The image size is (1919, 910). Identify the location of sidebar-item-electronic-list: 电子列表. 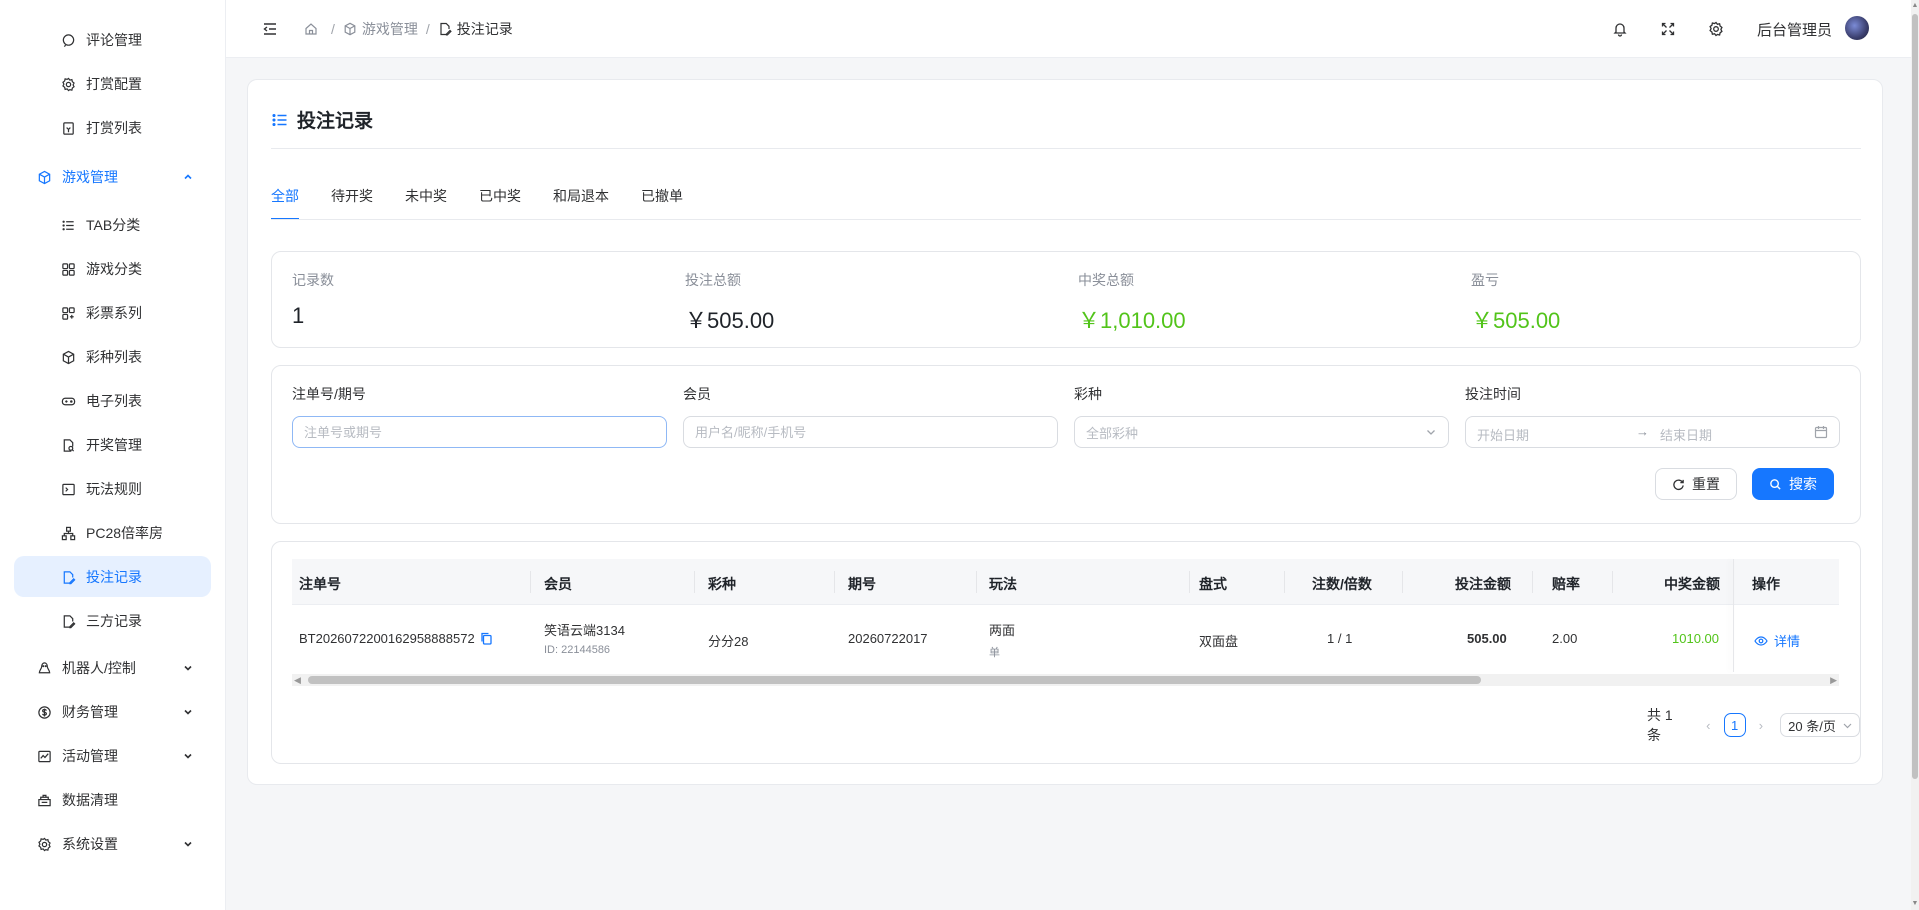
(101, 401).